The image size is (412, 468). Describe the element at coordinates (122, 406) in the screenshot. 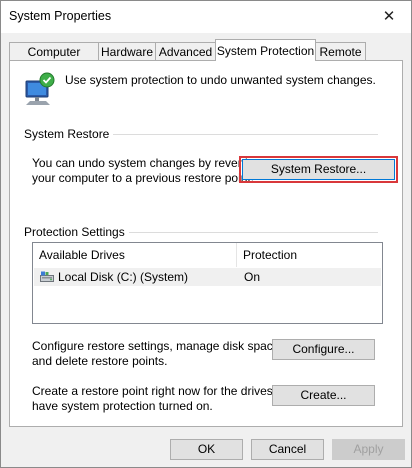

I see `create-description-2: have system protection turned on.` at that location.